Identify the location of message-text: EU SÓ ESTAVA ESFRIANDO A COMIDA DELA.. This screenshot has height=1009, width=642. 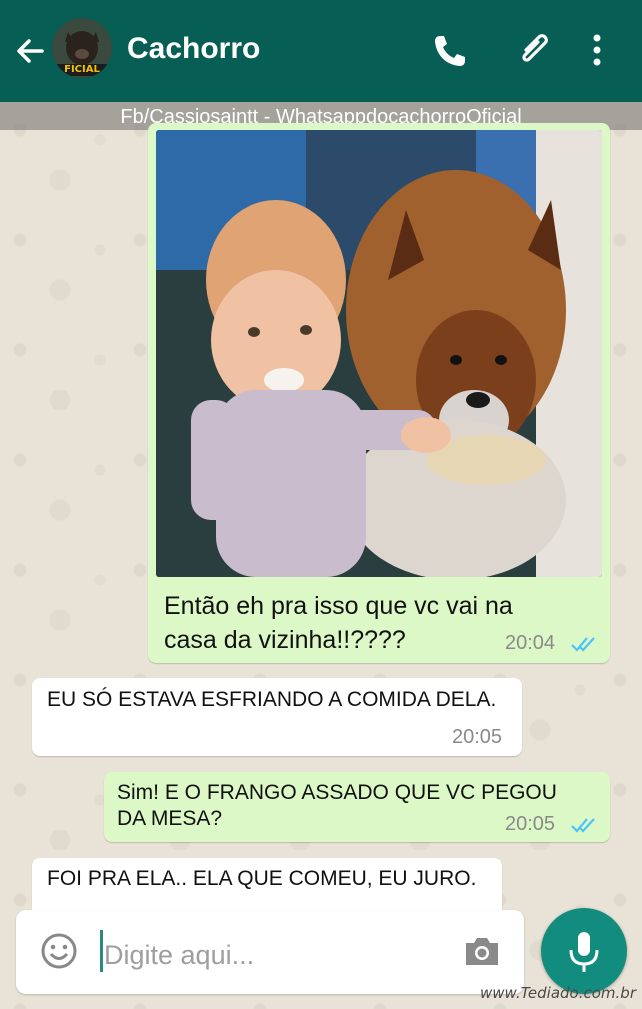
(272, 699).